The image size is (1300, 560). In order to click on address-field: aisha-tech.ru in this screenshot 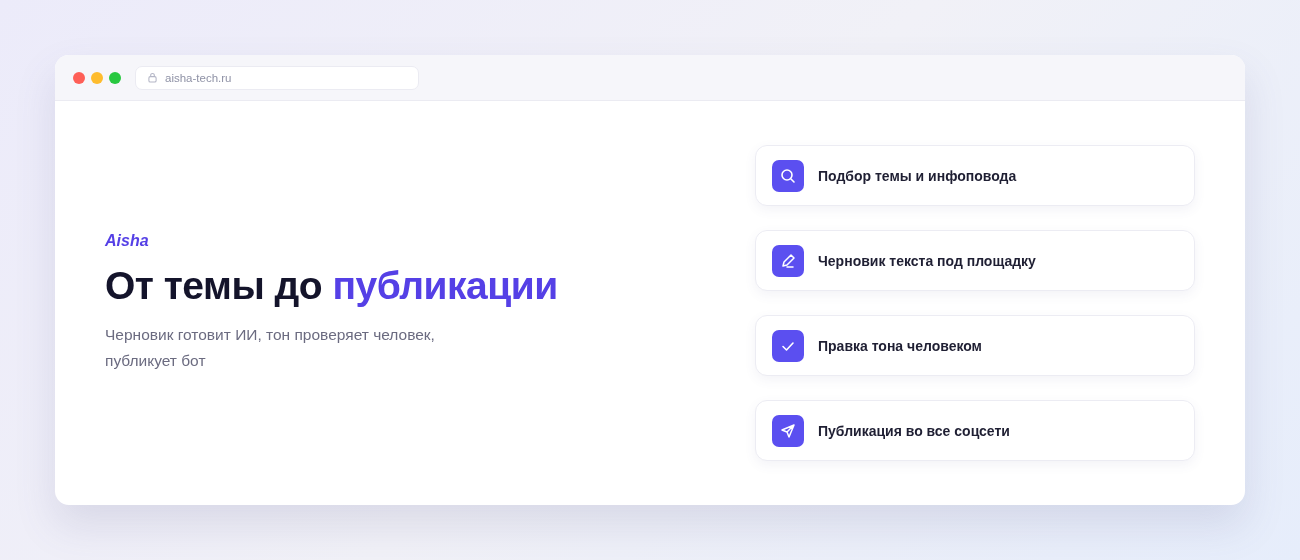, I will do `click(277, 77)`.